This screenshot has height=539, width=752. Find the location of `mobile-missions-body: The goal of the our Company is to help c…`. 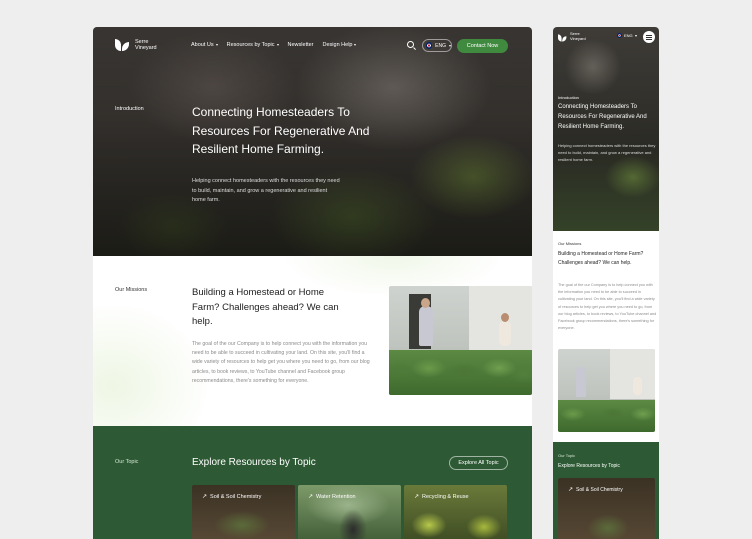

mobile-missions-body: The goal of the our Company is to help c… is located at coordinates (607, 307).